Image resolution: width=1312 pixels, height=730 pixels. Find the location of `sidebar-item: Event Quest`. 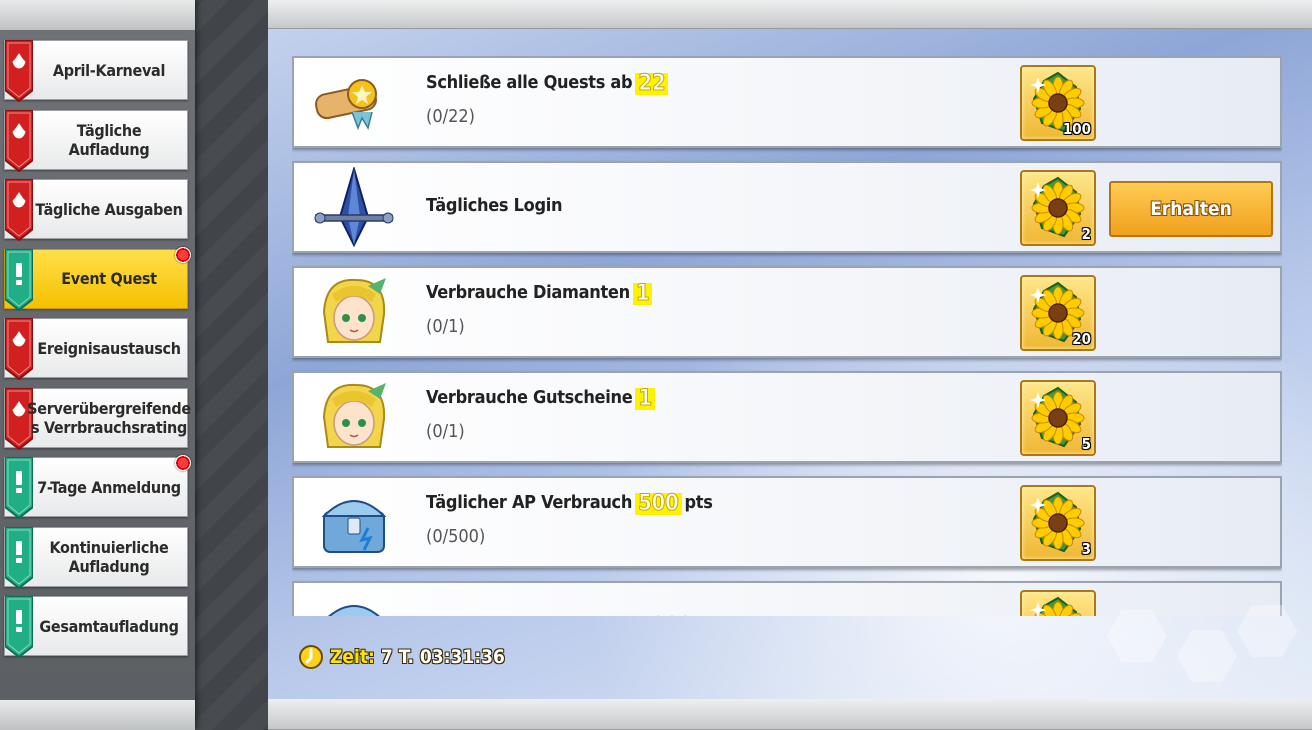

sidebar-item: Event Quest is located at coordinates (97, 278).